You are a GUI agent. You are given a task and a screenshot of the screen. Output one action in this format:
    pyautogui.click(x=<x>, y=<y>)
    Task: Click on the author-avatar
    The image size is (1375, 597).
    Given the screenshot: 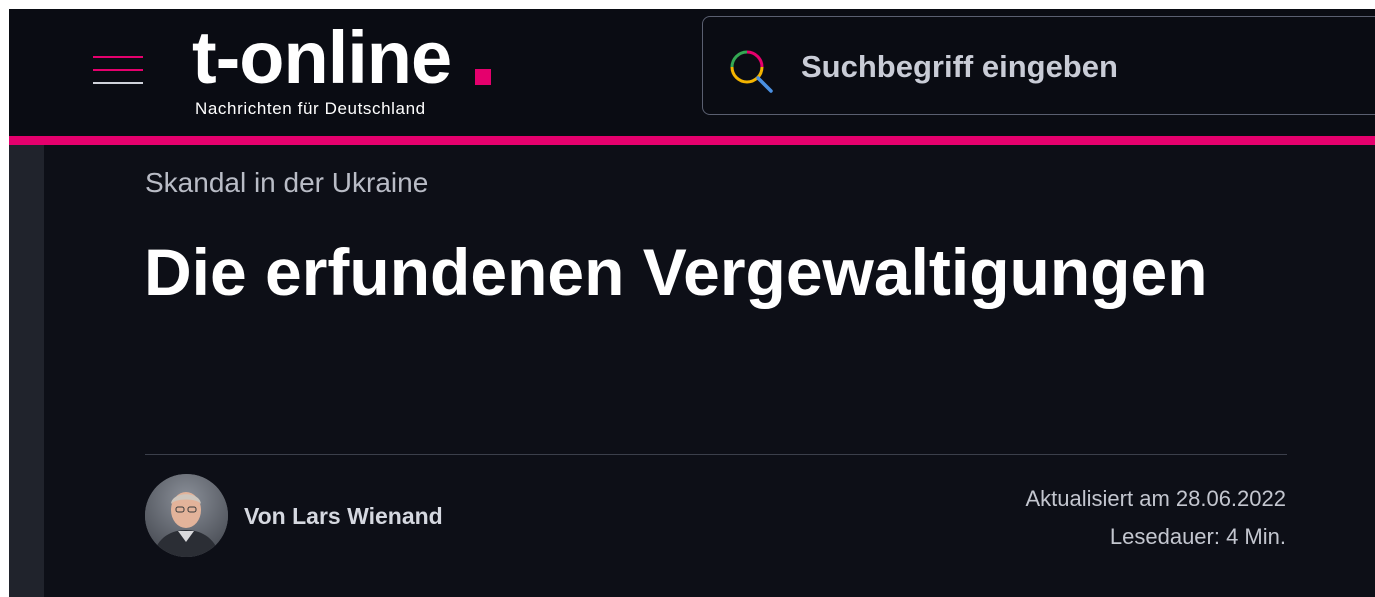 What is the action you would take?
    pyautogui.click(x=186, y=515)
    